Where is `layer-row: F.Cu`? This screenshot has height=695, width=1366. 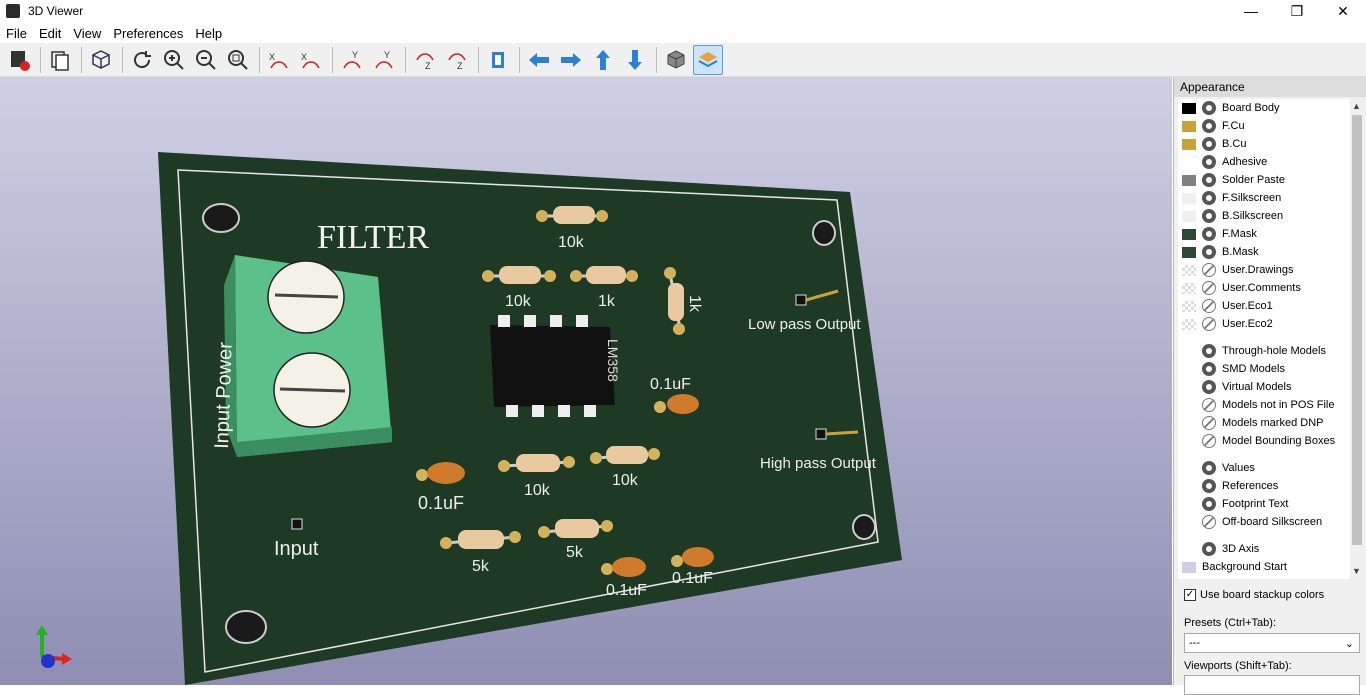 layer-row: F.Cu is located at coordinates (1264, 126).